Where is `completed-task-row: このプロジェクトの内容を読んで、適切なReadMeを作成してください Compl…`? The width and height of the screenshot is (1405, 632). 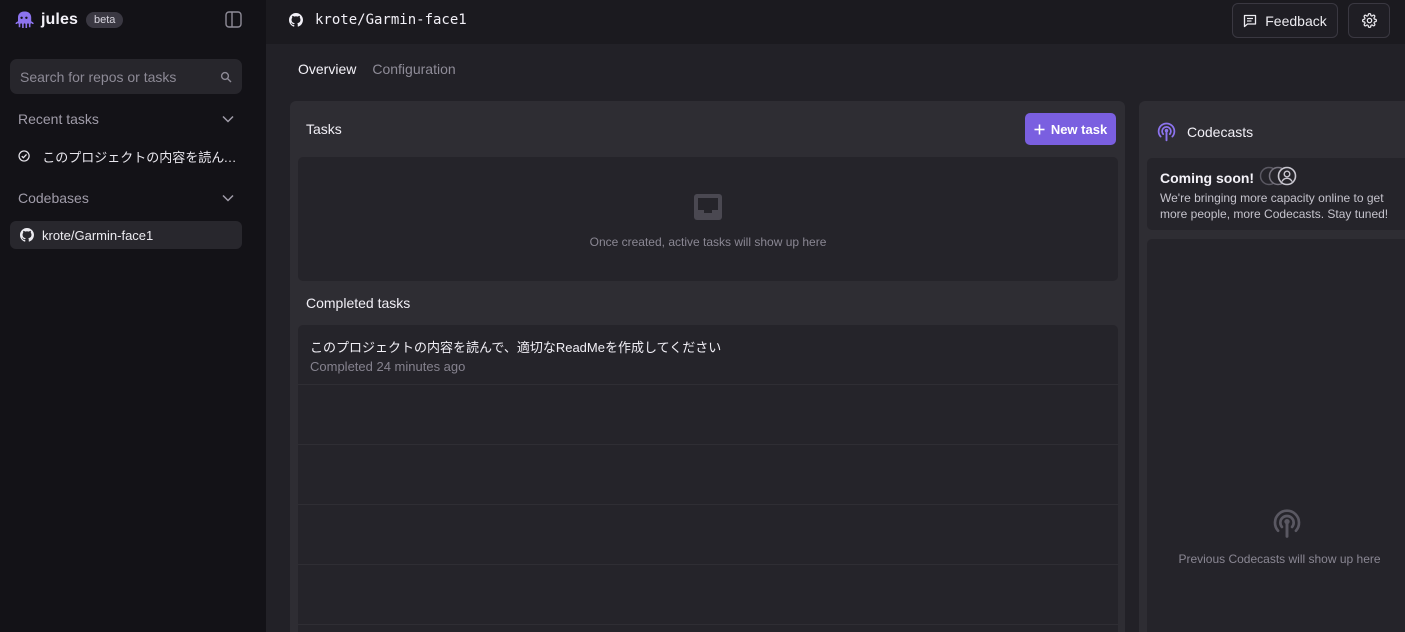
completed-task-row: このプロジェクトの内容を読んで、適切なReadMeを作成してください Compl… is located at coordinates (708, 355).